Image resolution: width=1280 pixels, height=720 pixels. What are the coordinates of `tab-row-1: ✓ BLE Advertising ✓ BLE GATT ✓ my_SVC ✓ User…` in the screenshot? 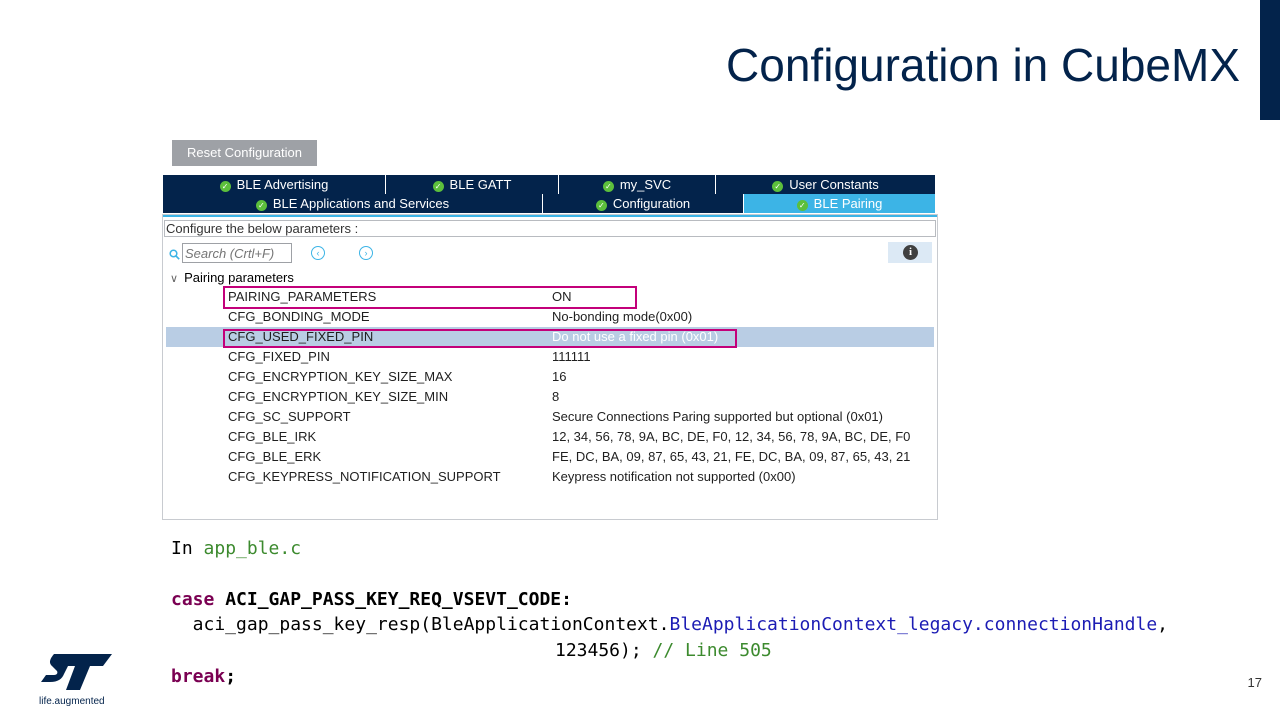 It's located at (549, 184).